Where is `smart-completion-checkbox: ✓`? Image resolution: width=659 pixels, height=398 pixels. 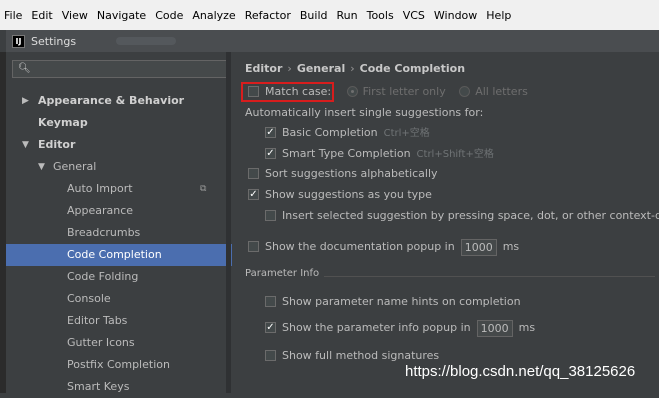
smart-completion-checkbox: ✓ is located at coordinates (270, 153).